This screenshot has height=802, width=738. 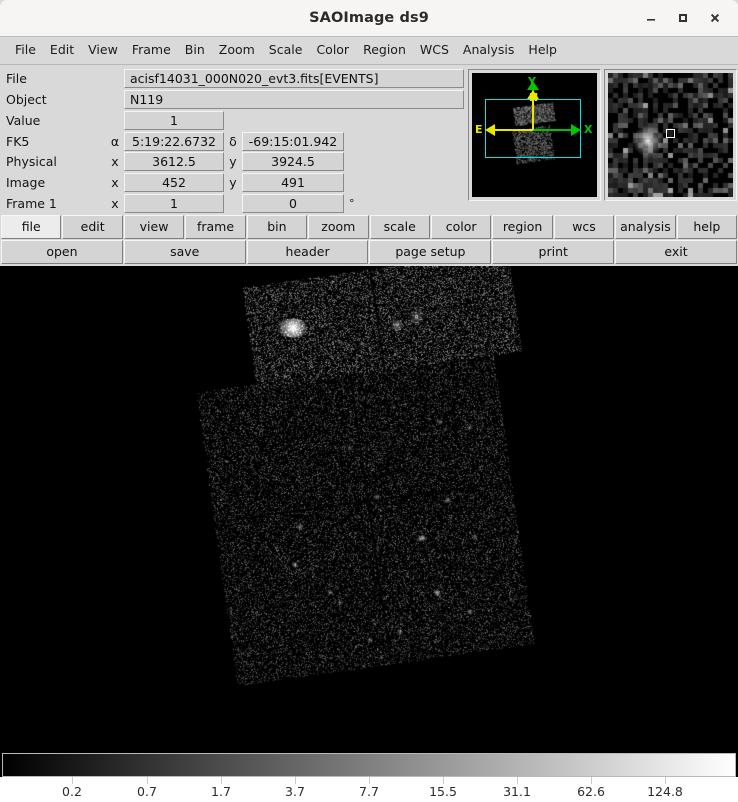 I want to click on colorbar-gradient, so click(x=369, y=765).